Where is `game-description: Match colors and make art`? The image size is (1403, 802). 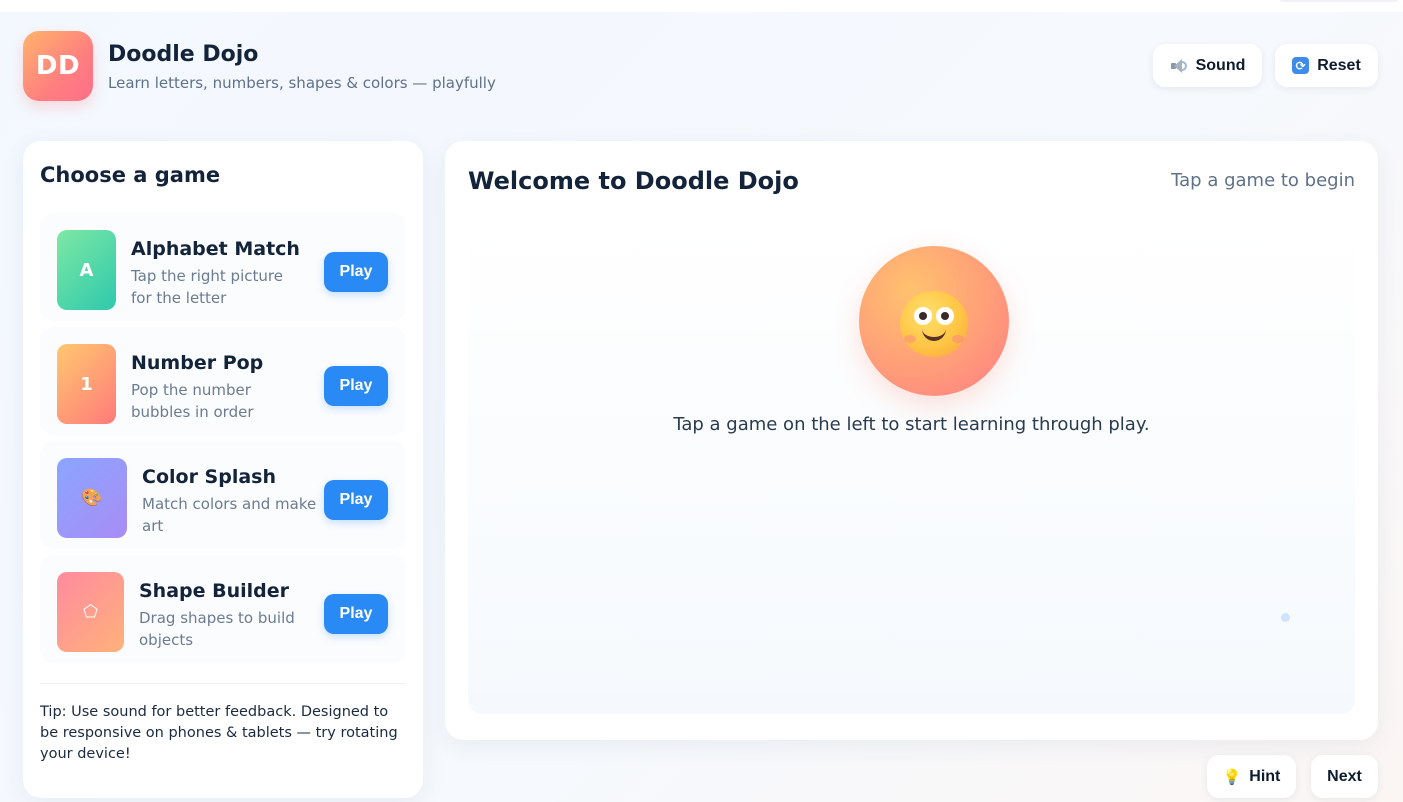
game-description: Match colors and make art is located at coordinates (229, 515).